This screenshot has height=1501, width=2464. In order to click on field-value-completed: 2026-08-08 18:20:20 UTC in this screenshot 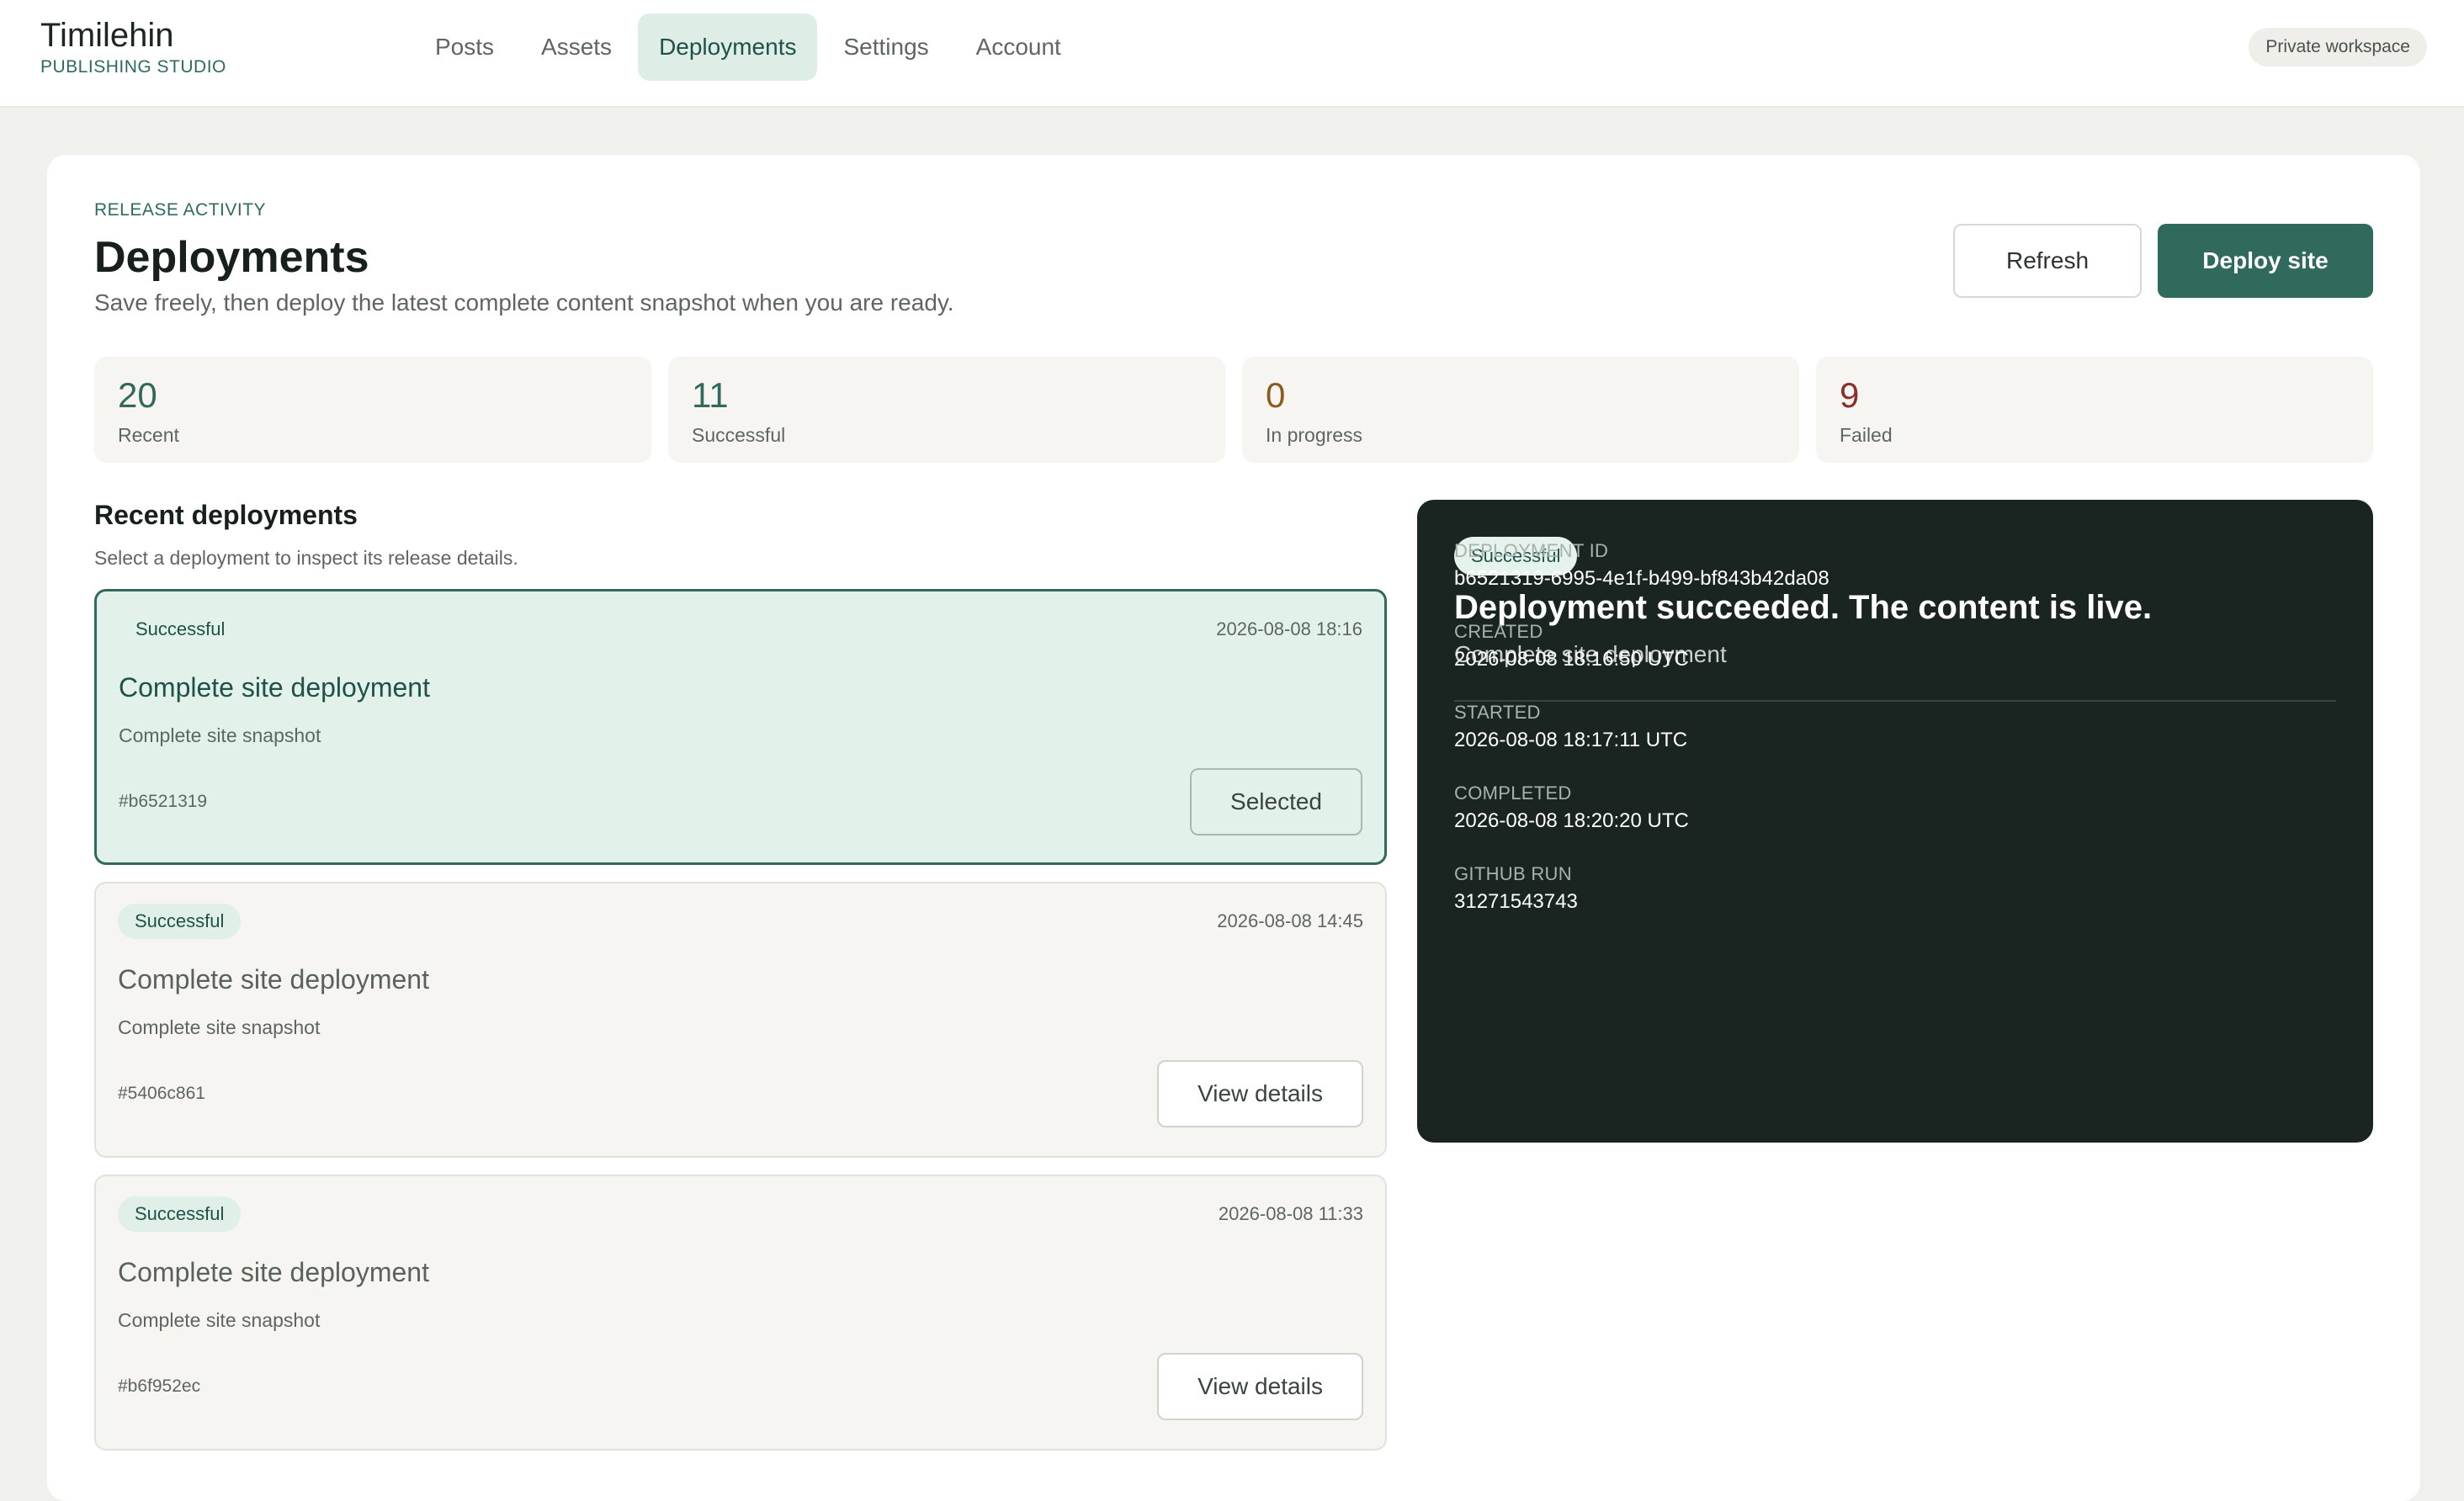, I will do `click(1571, 820)`.